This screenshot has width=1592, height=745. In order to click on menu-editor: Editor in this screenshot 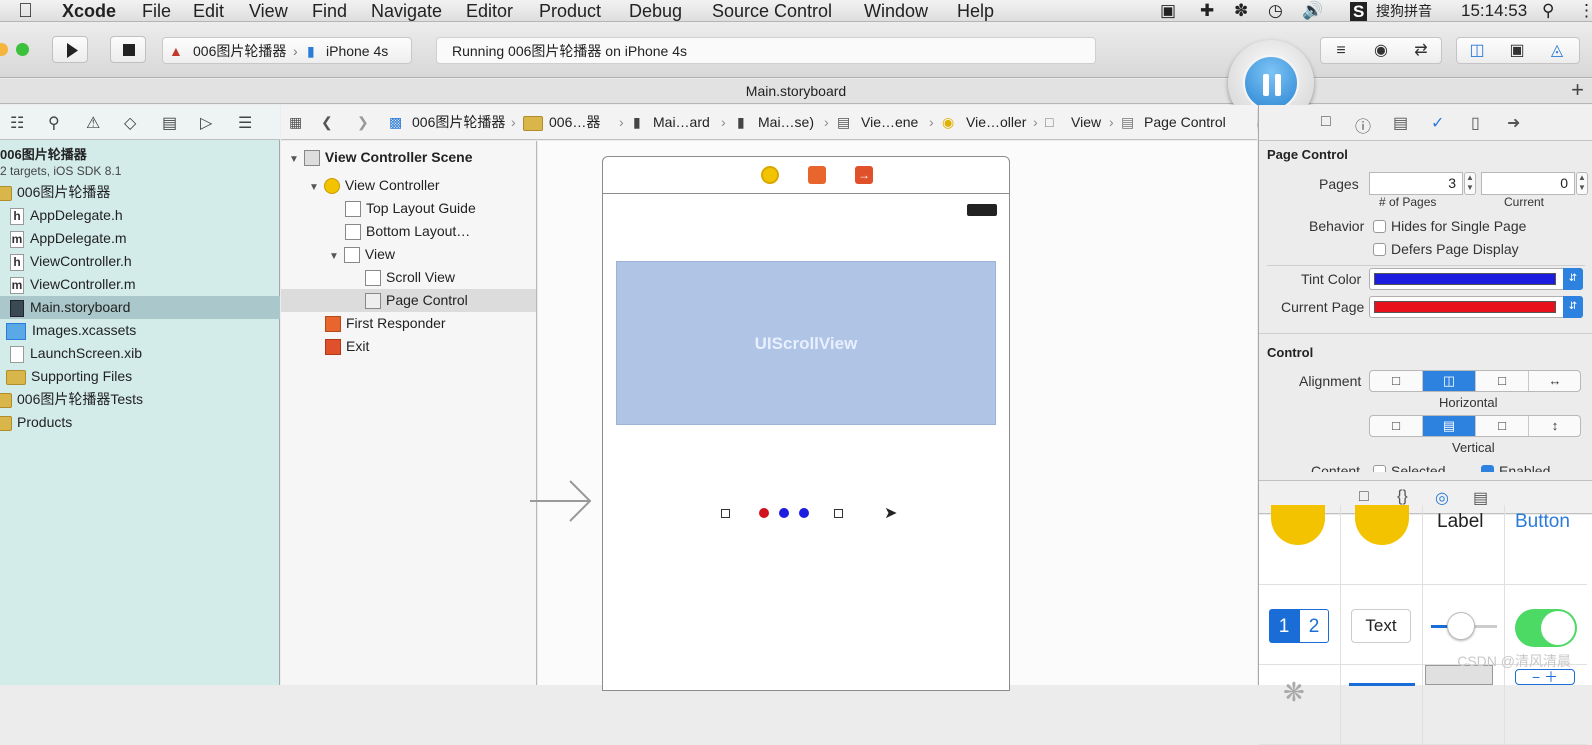, I will do `click(489, 11)`.